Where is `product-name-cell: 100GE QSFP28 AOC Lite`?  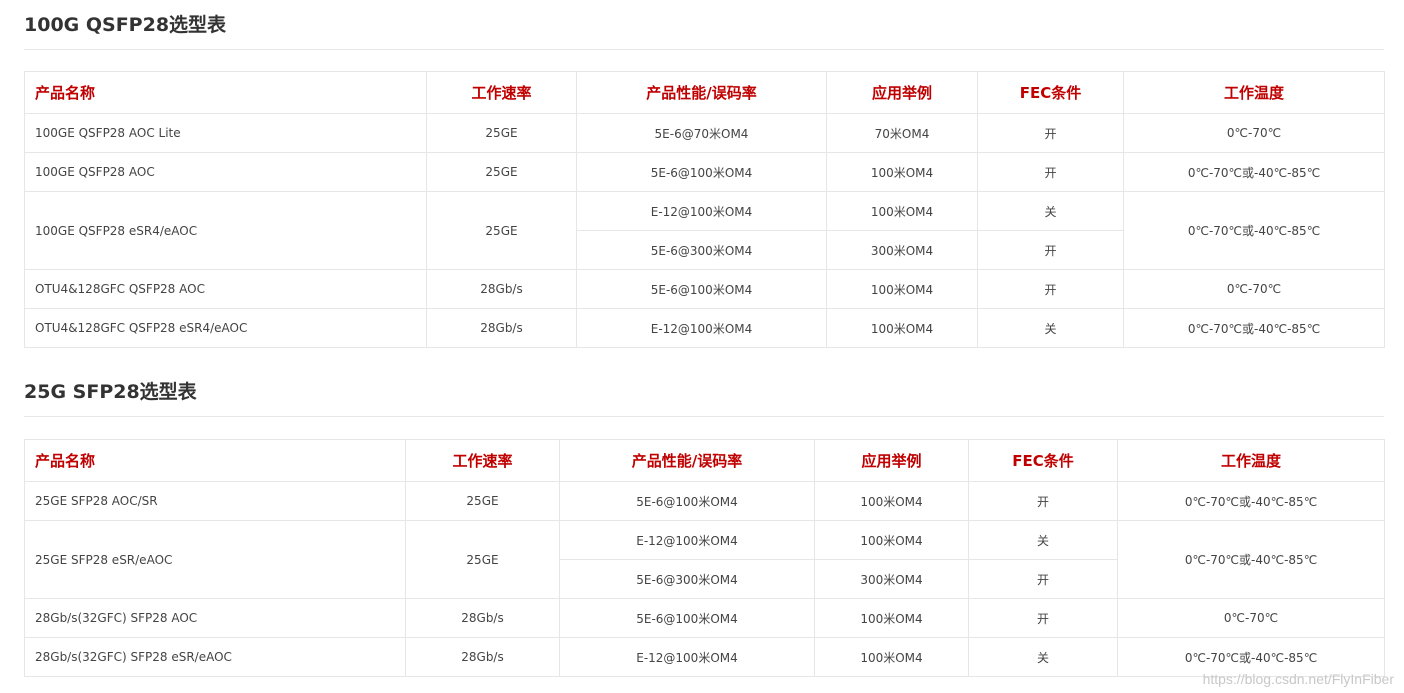
product-name-cell: 100GE QSFP28 AOC Lite is located at coordinates (225, 133).